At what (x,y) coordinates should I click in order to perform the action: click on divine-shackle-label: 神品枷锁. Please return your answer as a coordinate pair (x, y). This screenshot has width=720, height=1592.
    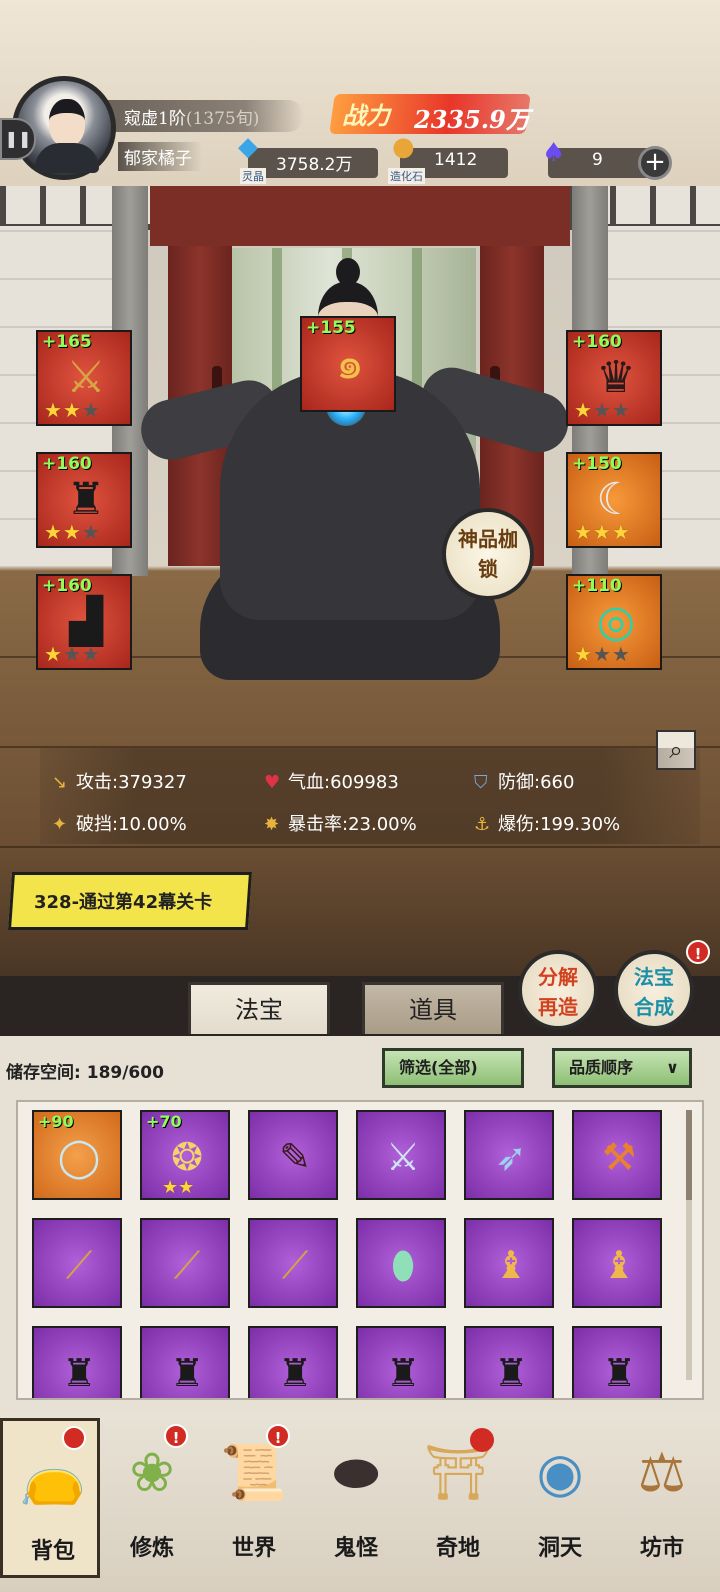
    Looking at the image, I should click on (488, 554).